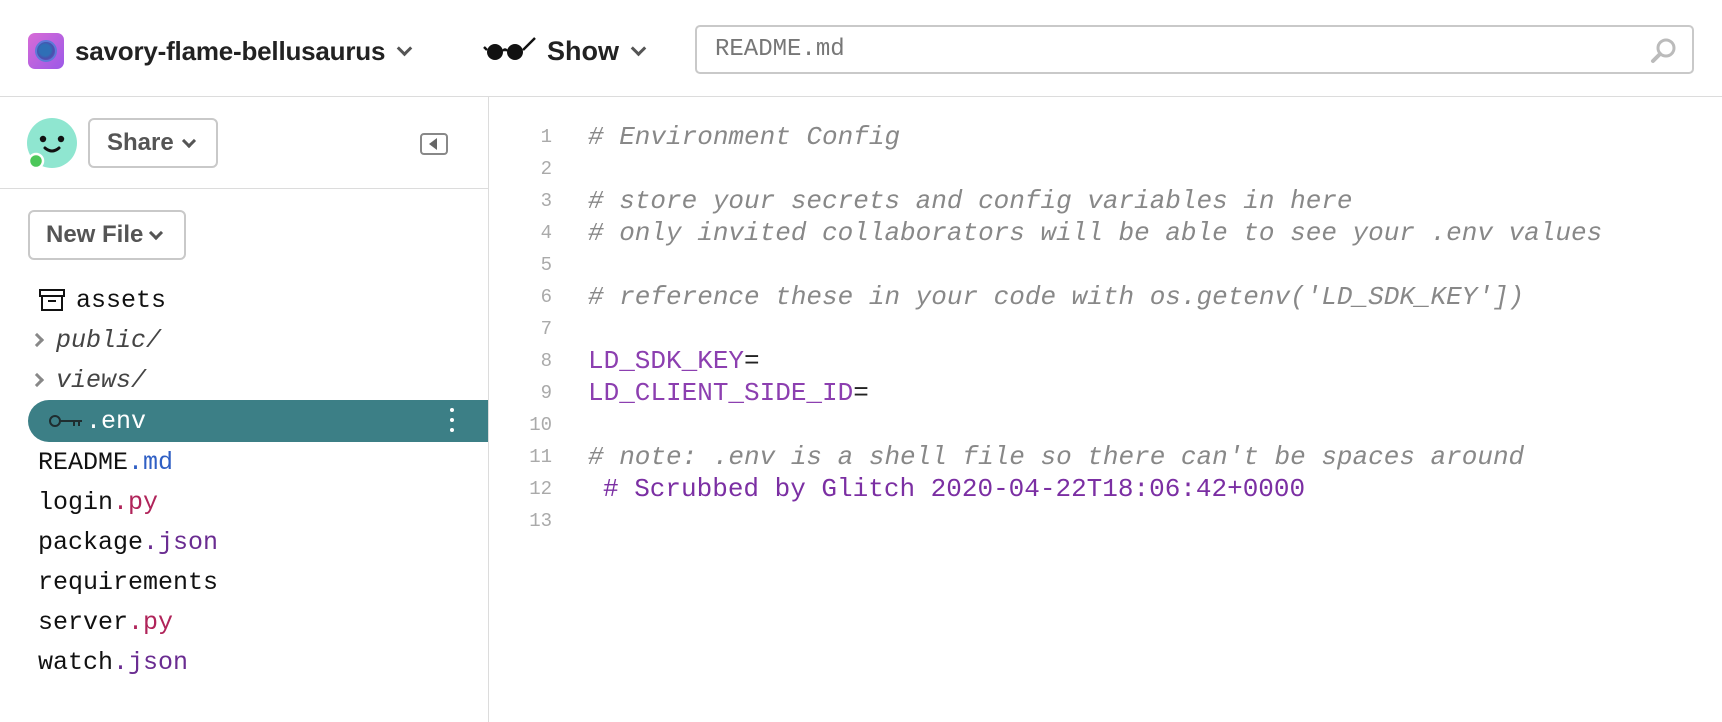 This screenshot has height=722, width=1722. Describe the element at coordinates (268, 462) in the screenshot. I see `file-item-readme: README .md` at that location.